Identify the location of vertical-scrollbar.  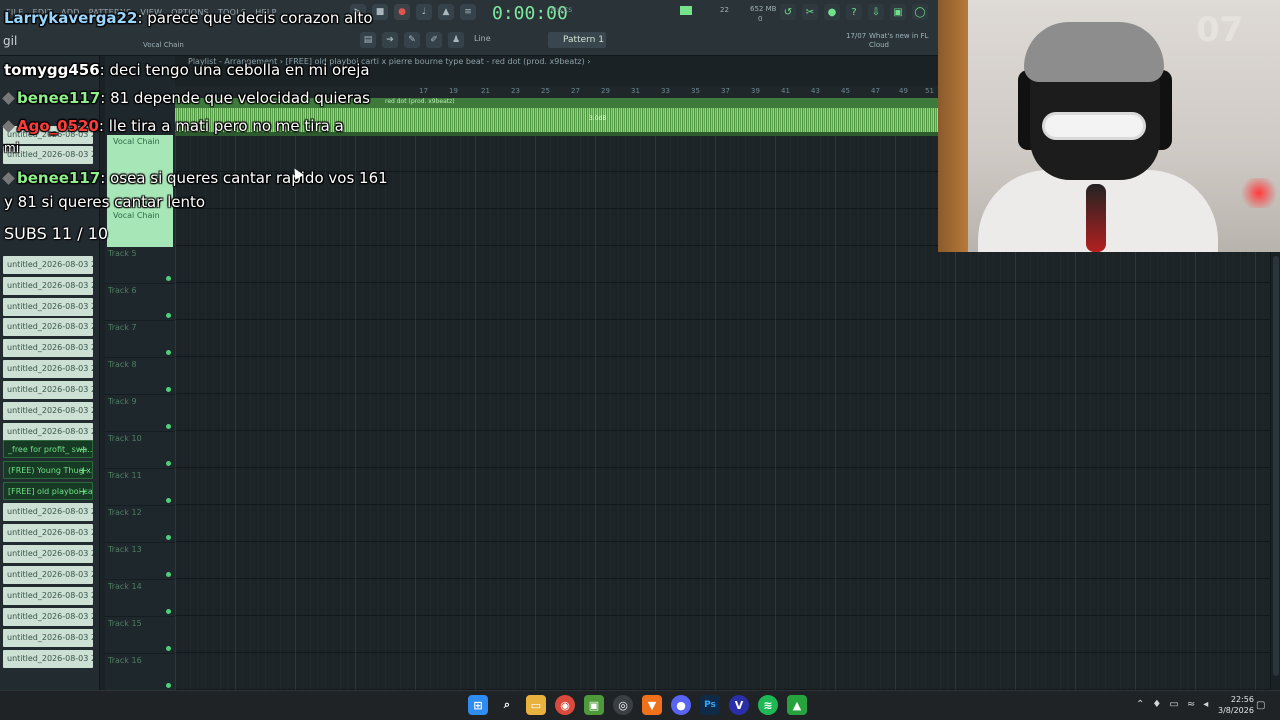
(1275, 471).